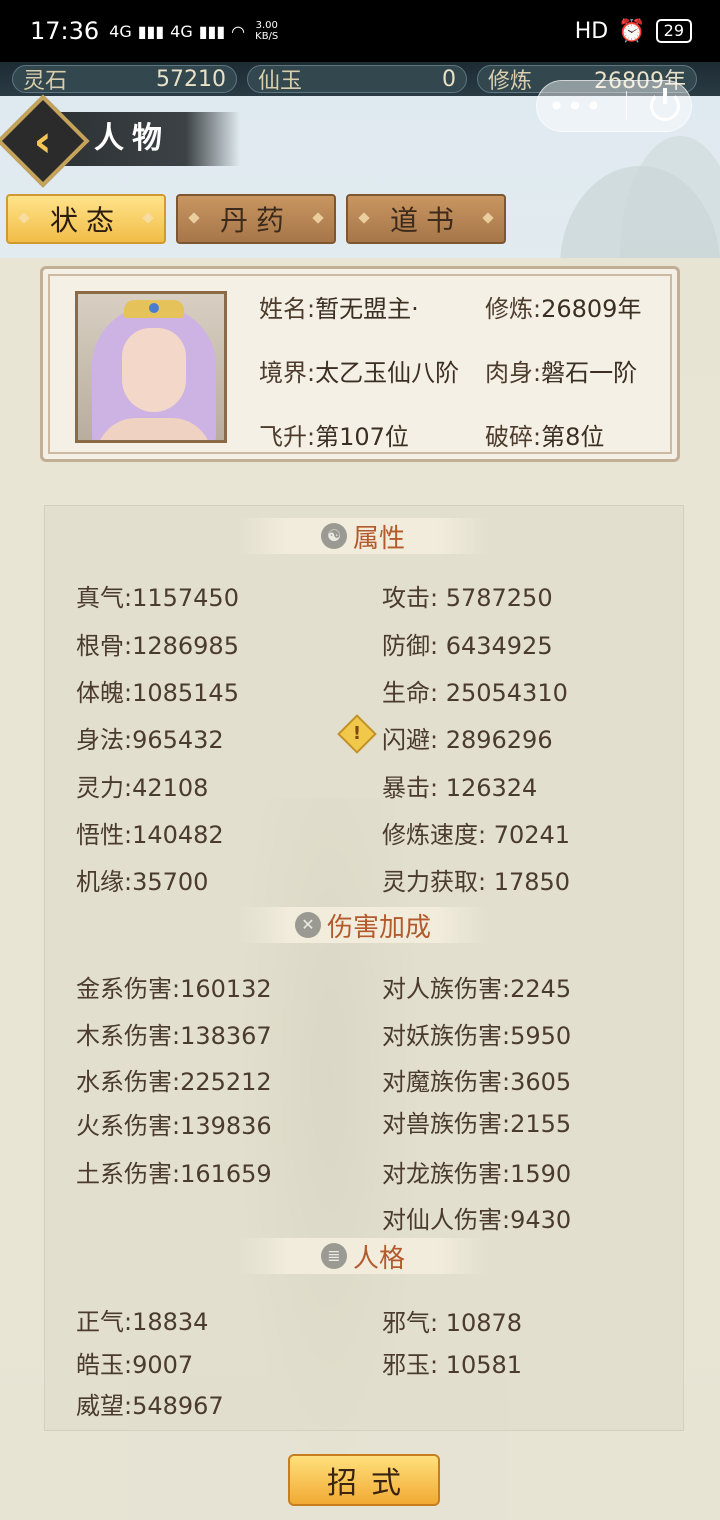 The height and width of the screenshot is (1520, 720). Describe the element at coordinates (86, 219) in the screenshot. I see `tab-status: 状态` at that location.